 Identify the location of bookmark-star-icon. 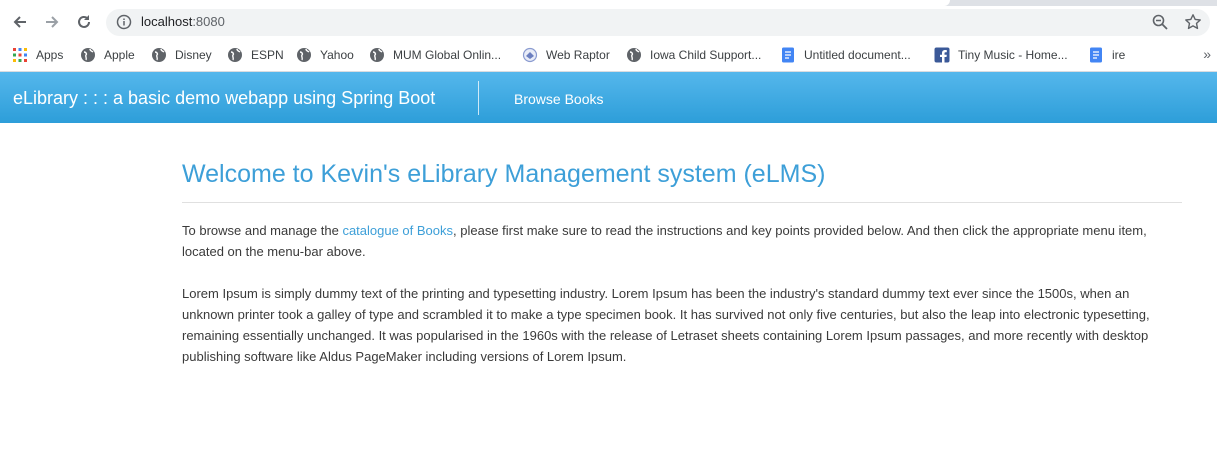
(1193, 22).